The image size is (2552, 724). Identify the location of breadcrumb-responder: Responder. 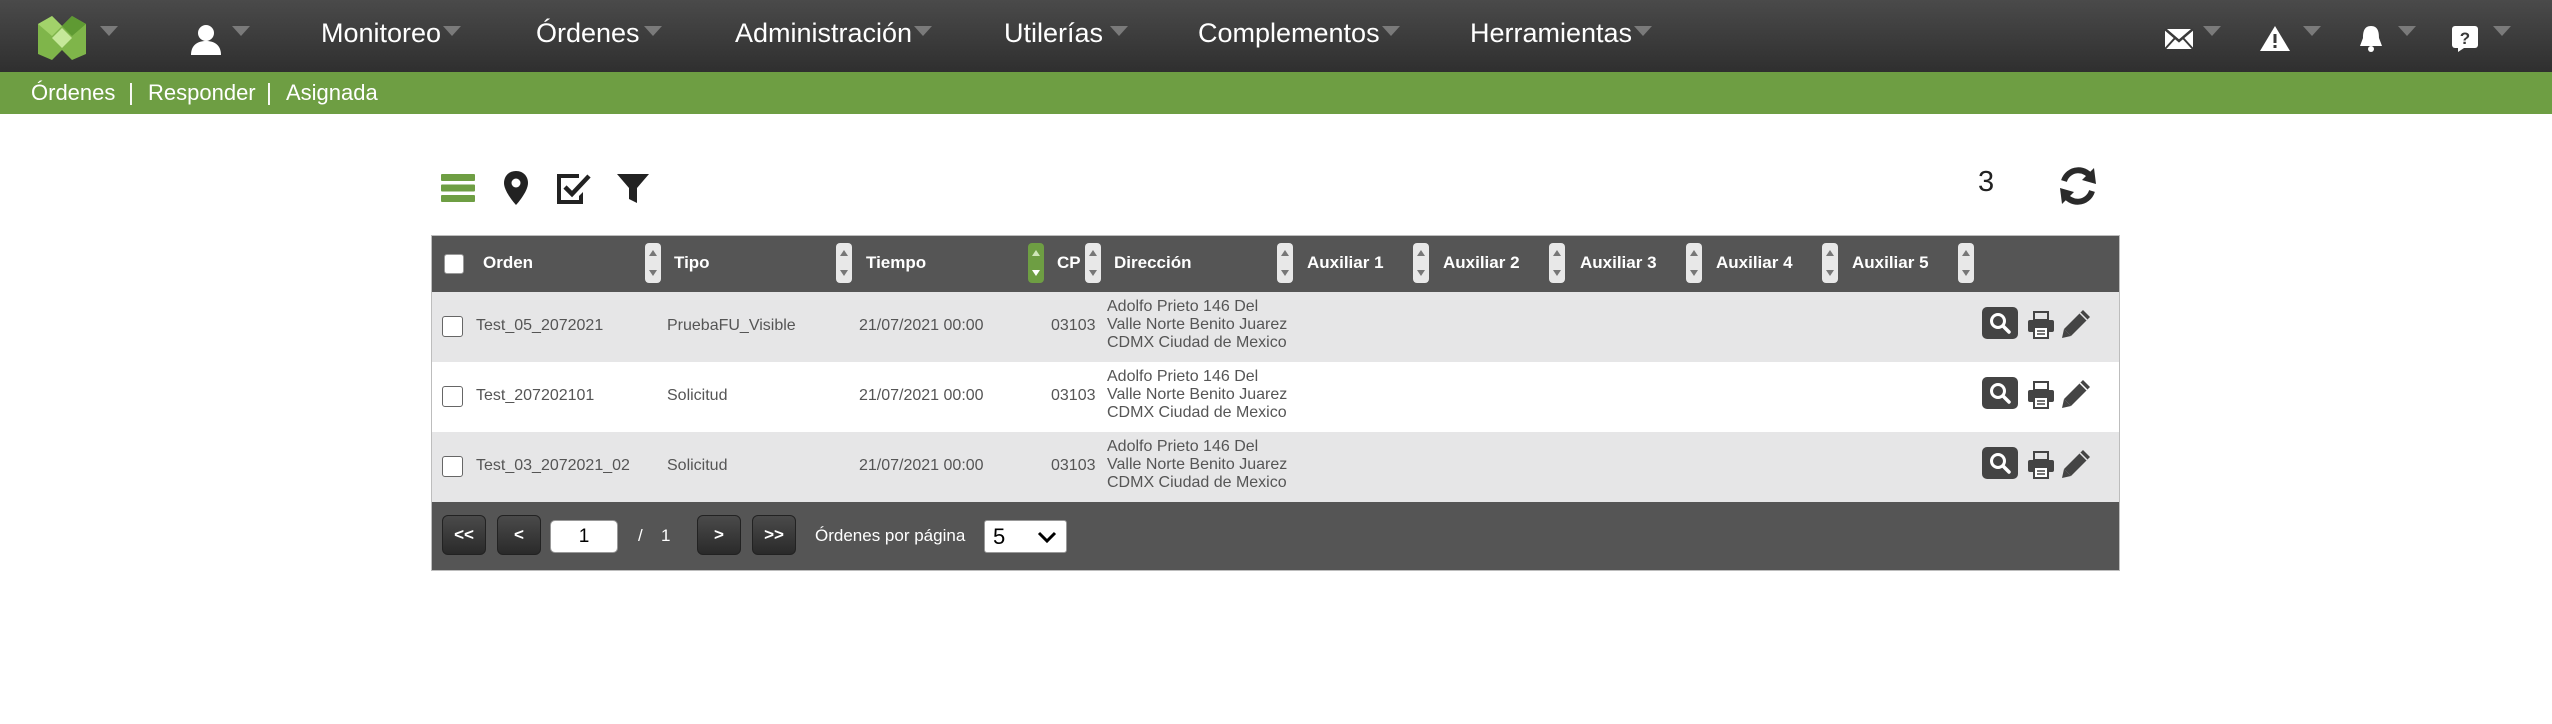
(202, 93).